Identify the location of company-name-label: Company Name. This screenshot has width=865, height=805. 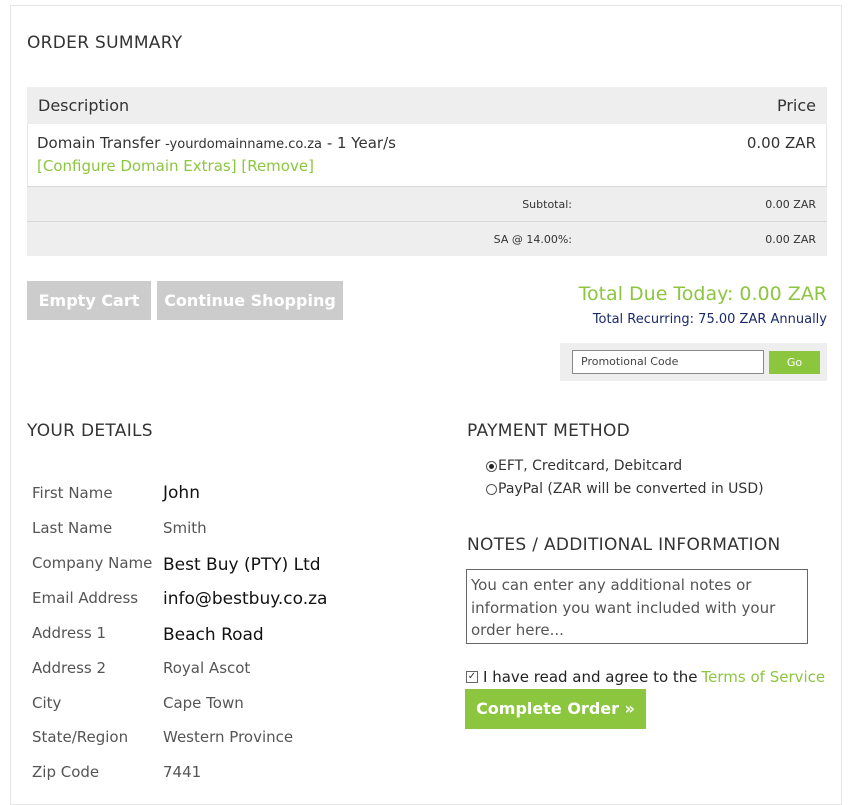
(92, 563).